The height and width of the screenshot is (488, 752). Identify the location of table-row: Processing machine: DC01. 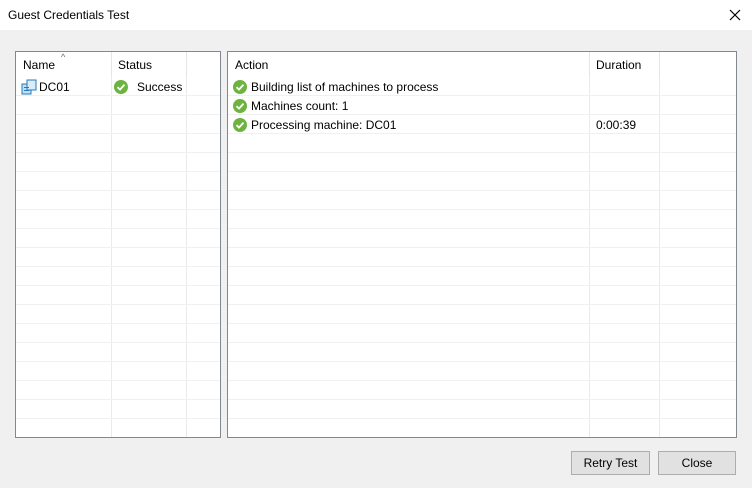
(314, 124).